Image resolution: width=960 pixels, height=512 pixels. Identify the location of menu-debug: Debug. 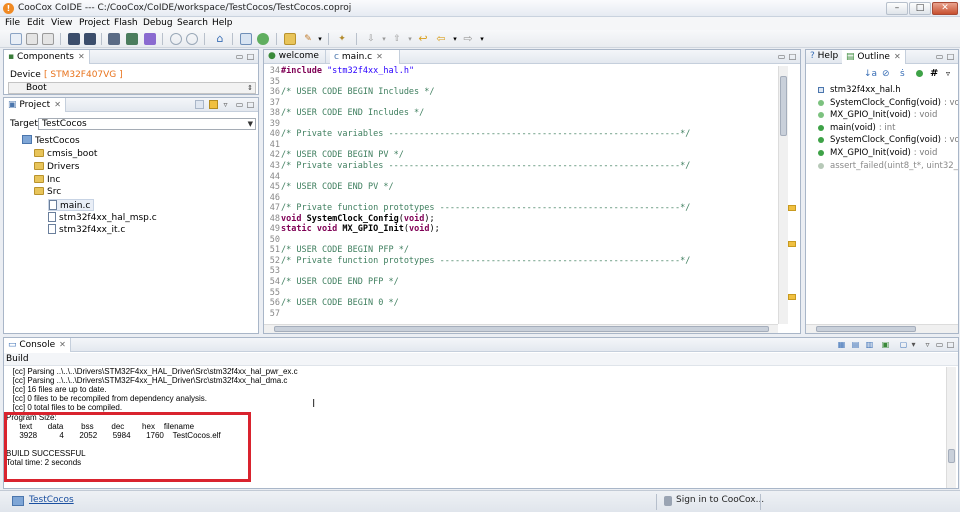
(158, 23).